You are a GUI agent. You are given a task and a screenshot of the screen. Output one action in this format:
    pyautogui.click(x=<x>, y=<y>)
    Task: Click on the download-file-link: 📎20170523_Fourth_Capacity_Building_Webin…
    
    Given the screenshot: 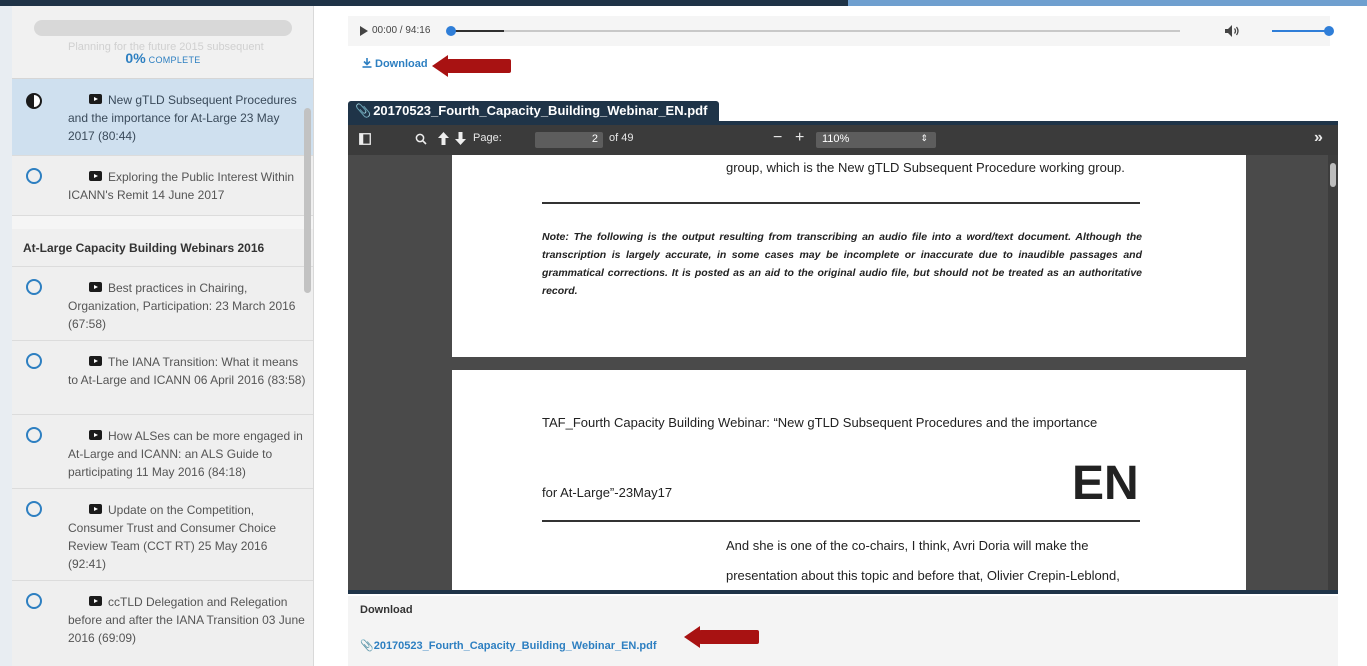 What is the action you would take?
    pyautogui.click(x=508, y=645)
    